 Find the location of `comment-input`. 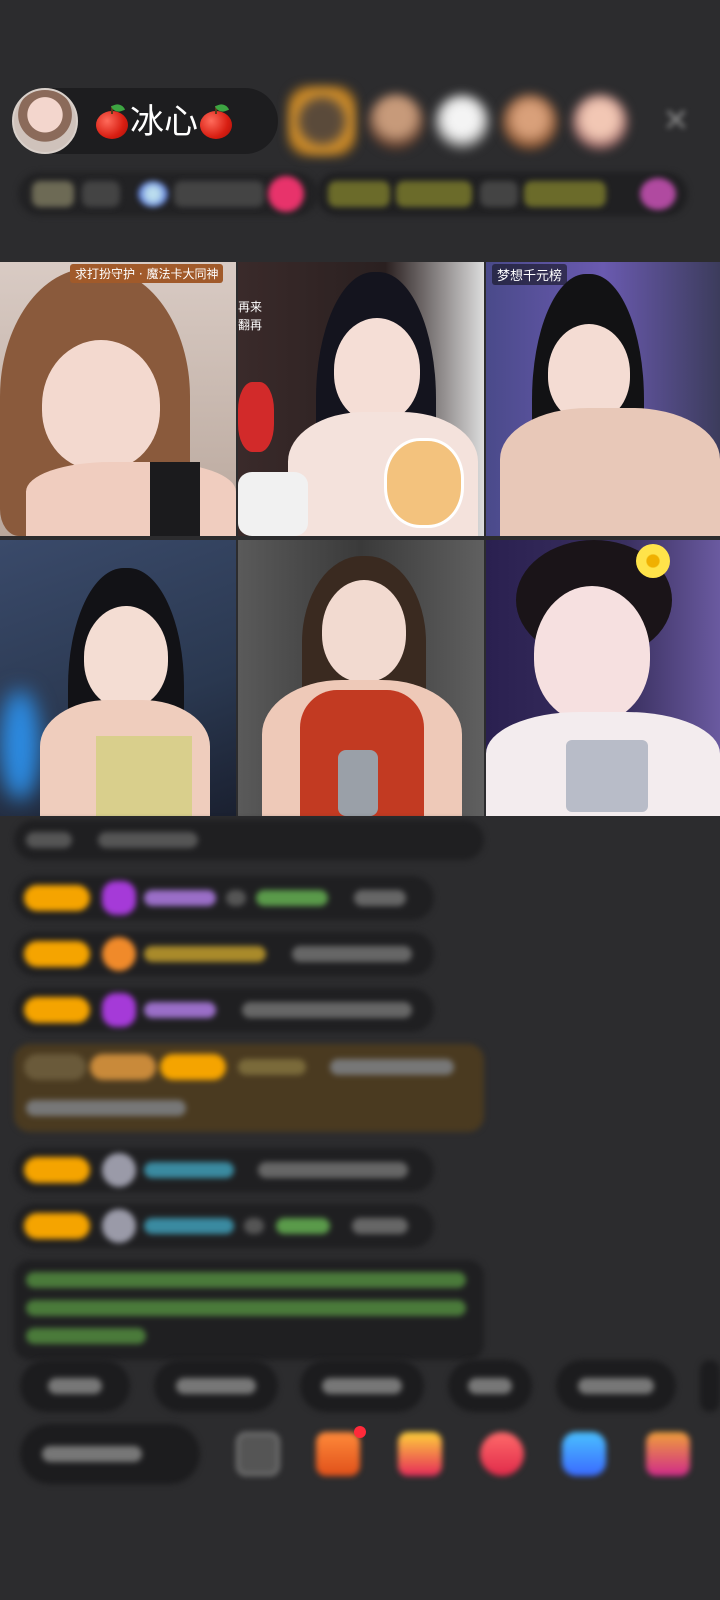

comment-input is located at coordinates (110, 1454).